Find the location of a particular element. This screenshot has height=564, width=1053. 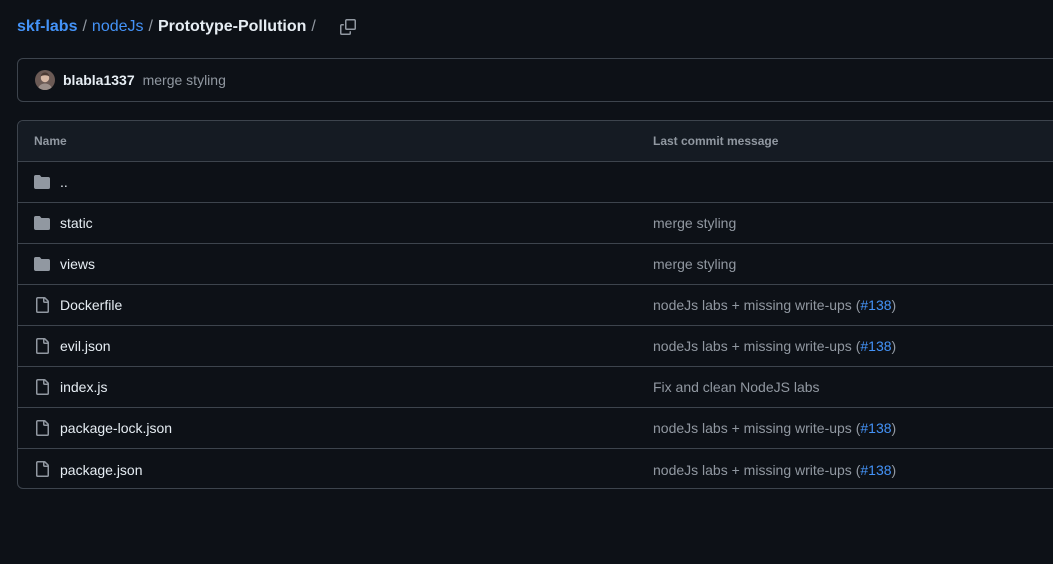

parent-directory-row: .. is located at coordinates (535, 182).